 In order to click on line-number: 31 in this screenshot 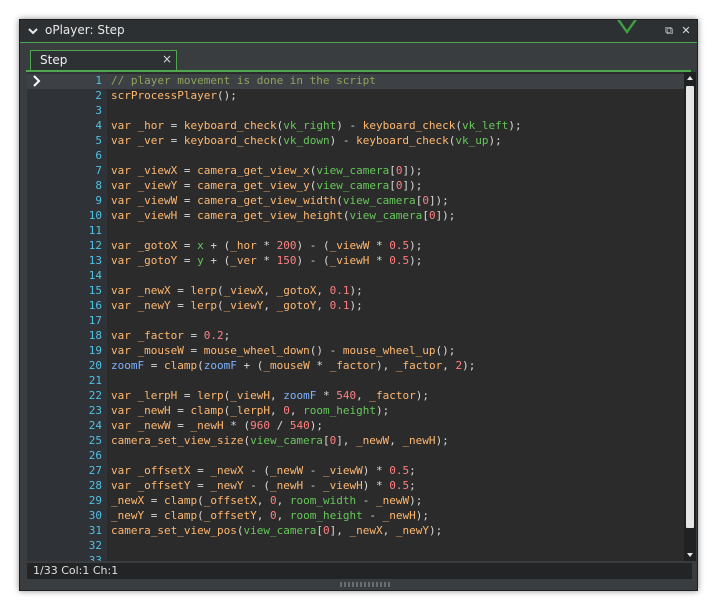, I will do `click(95, 530)`.